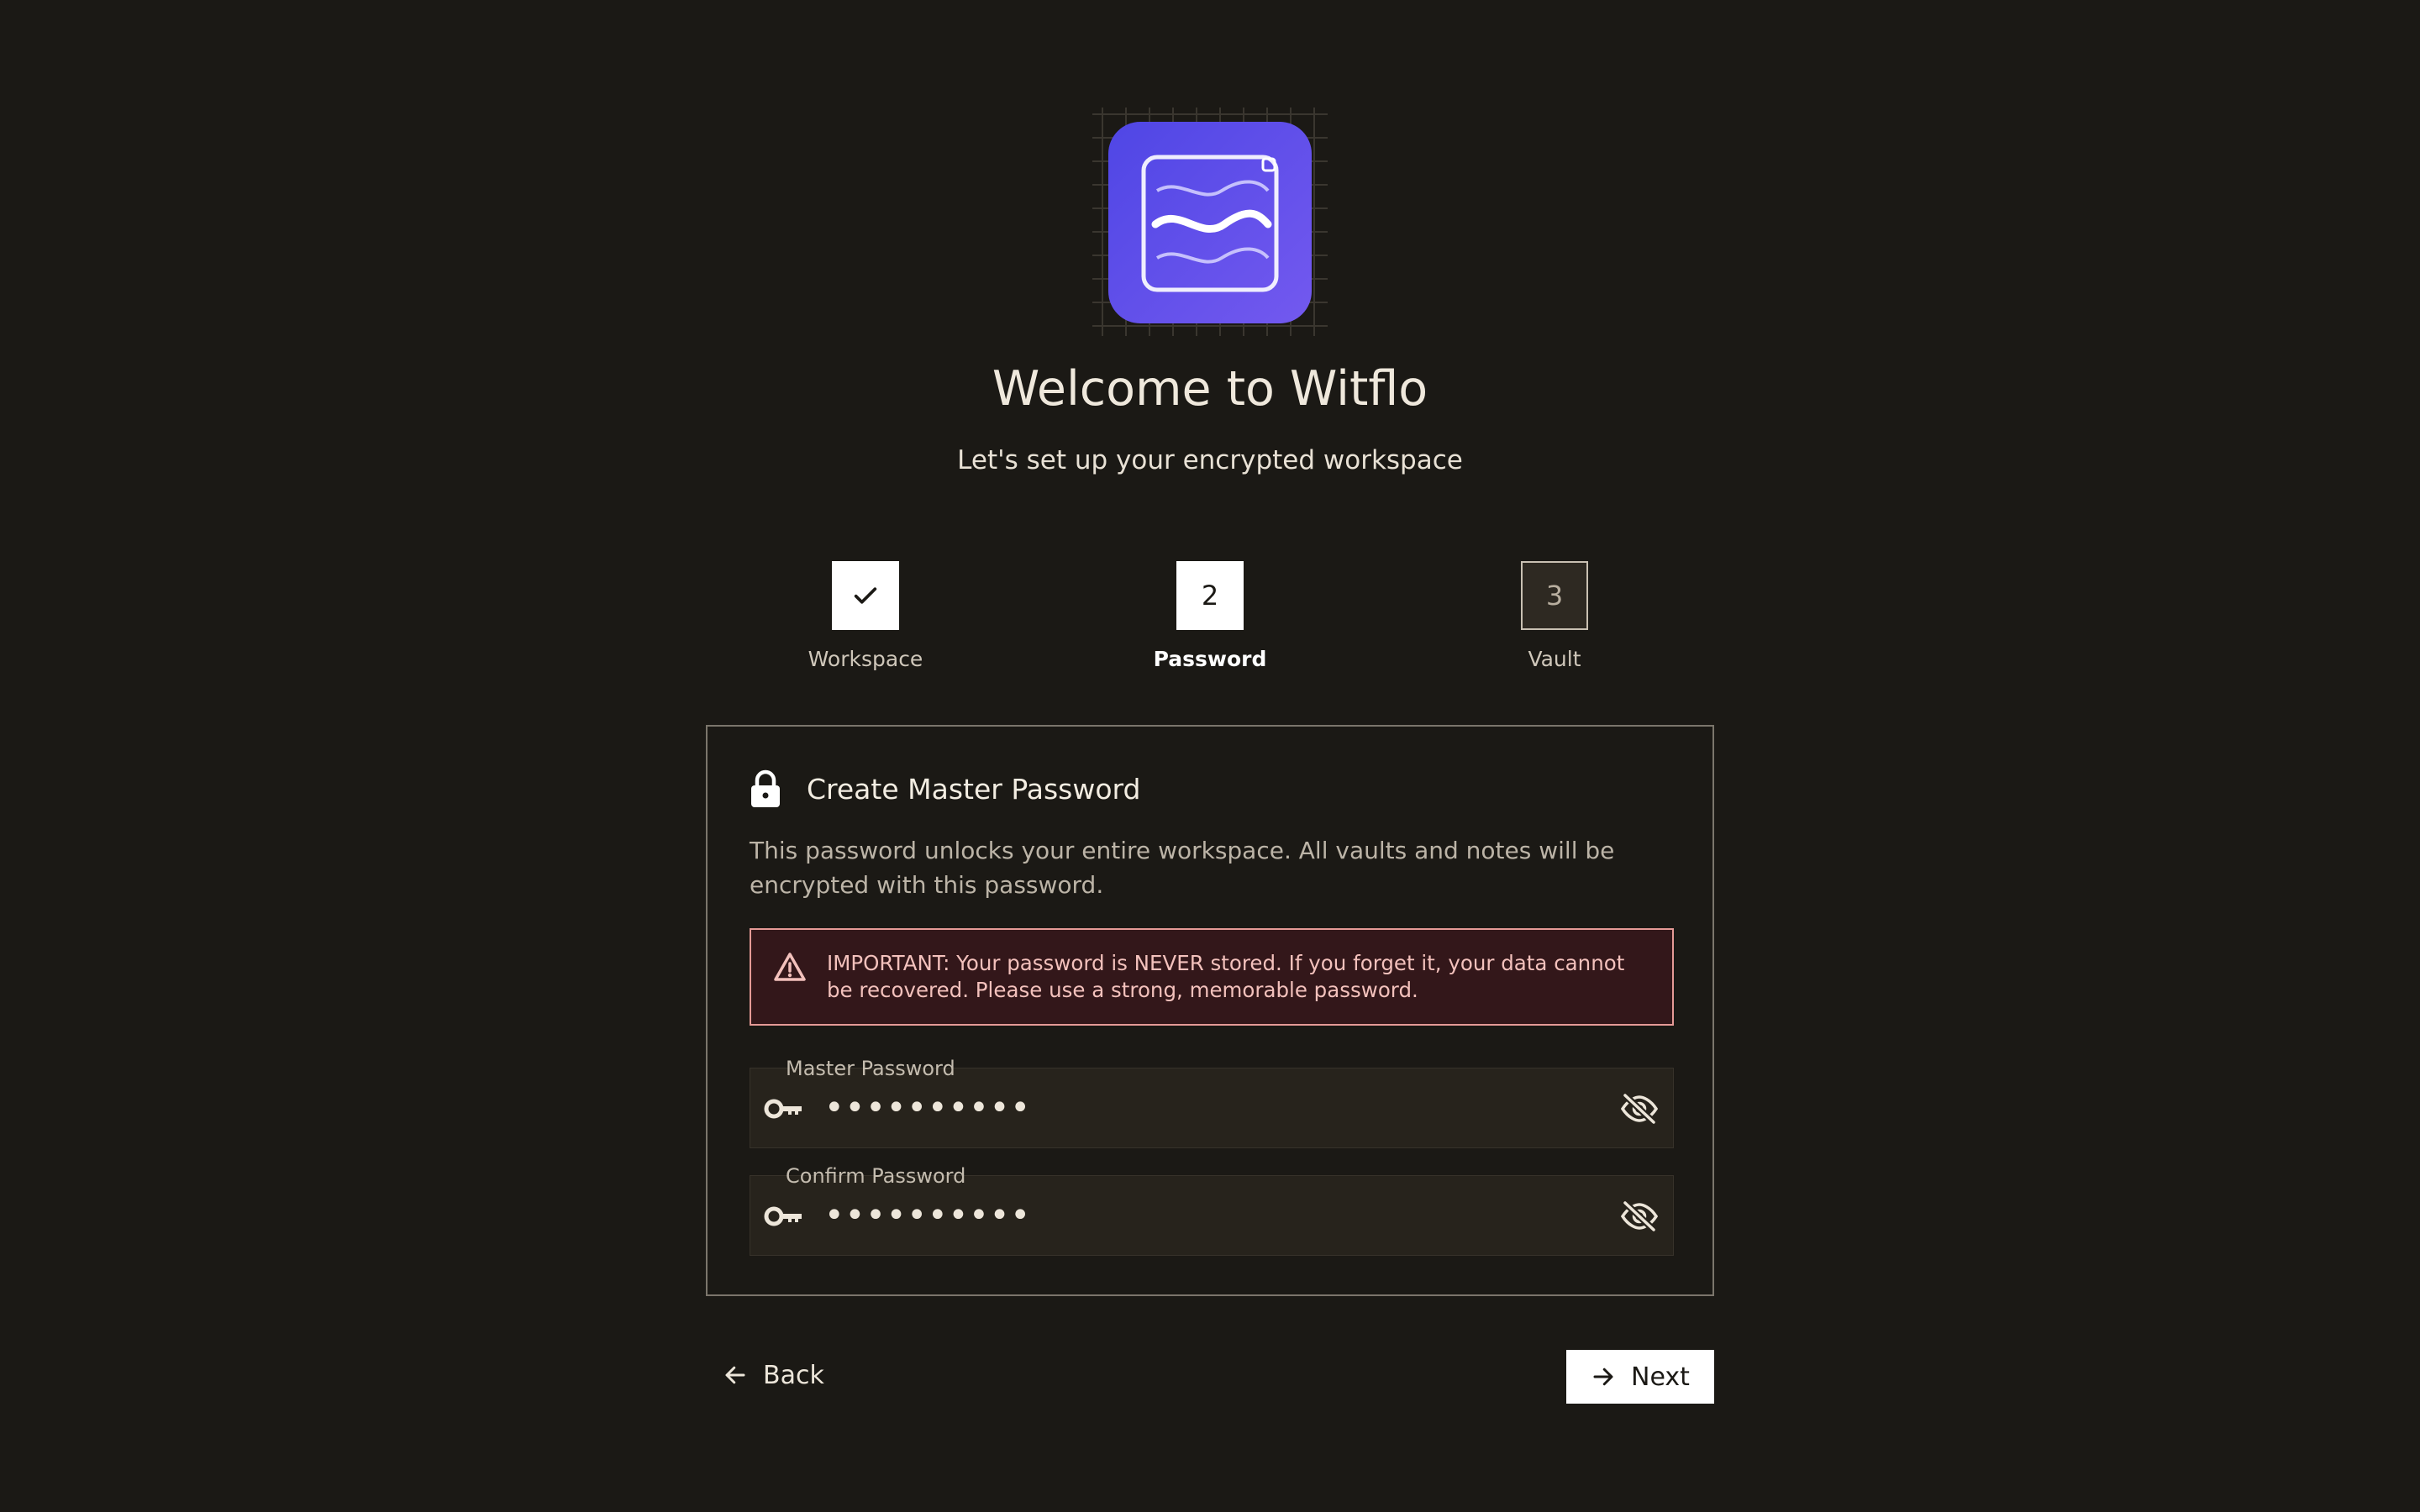 The height and width of the screenshot is (1512, 2420). I want to click on back-button-label: Back, so click(794, 1375).